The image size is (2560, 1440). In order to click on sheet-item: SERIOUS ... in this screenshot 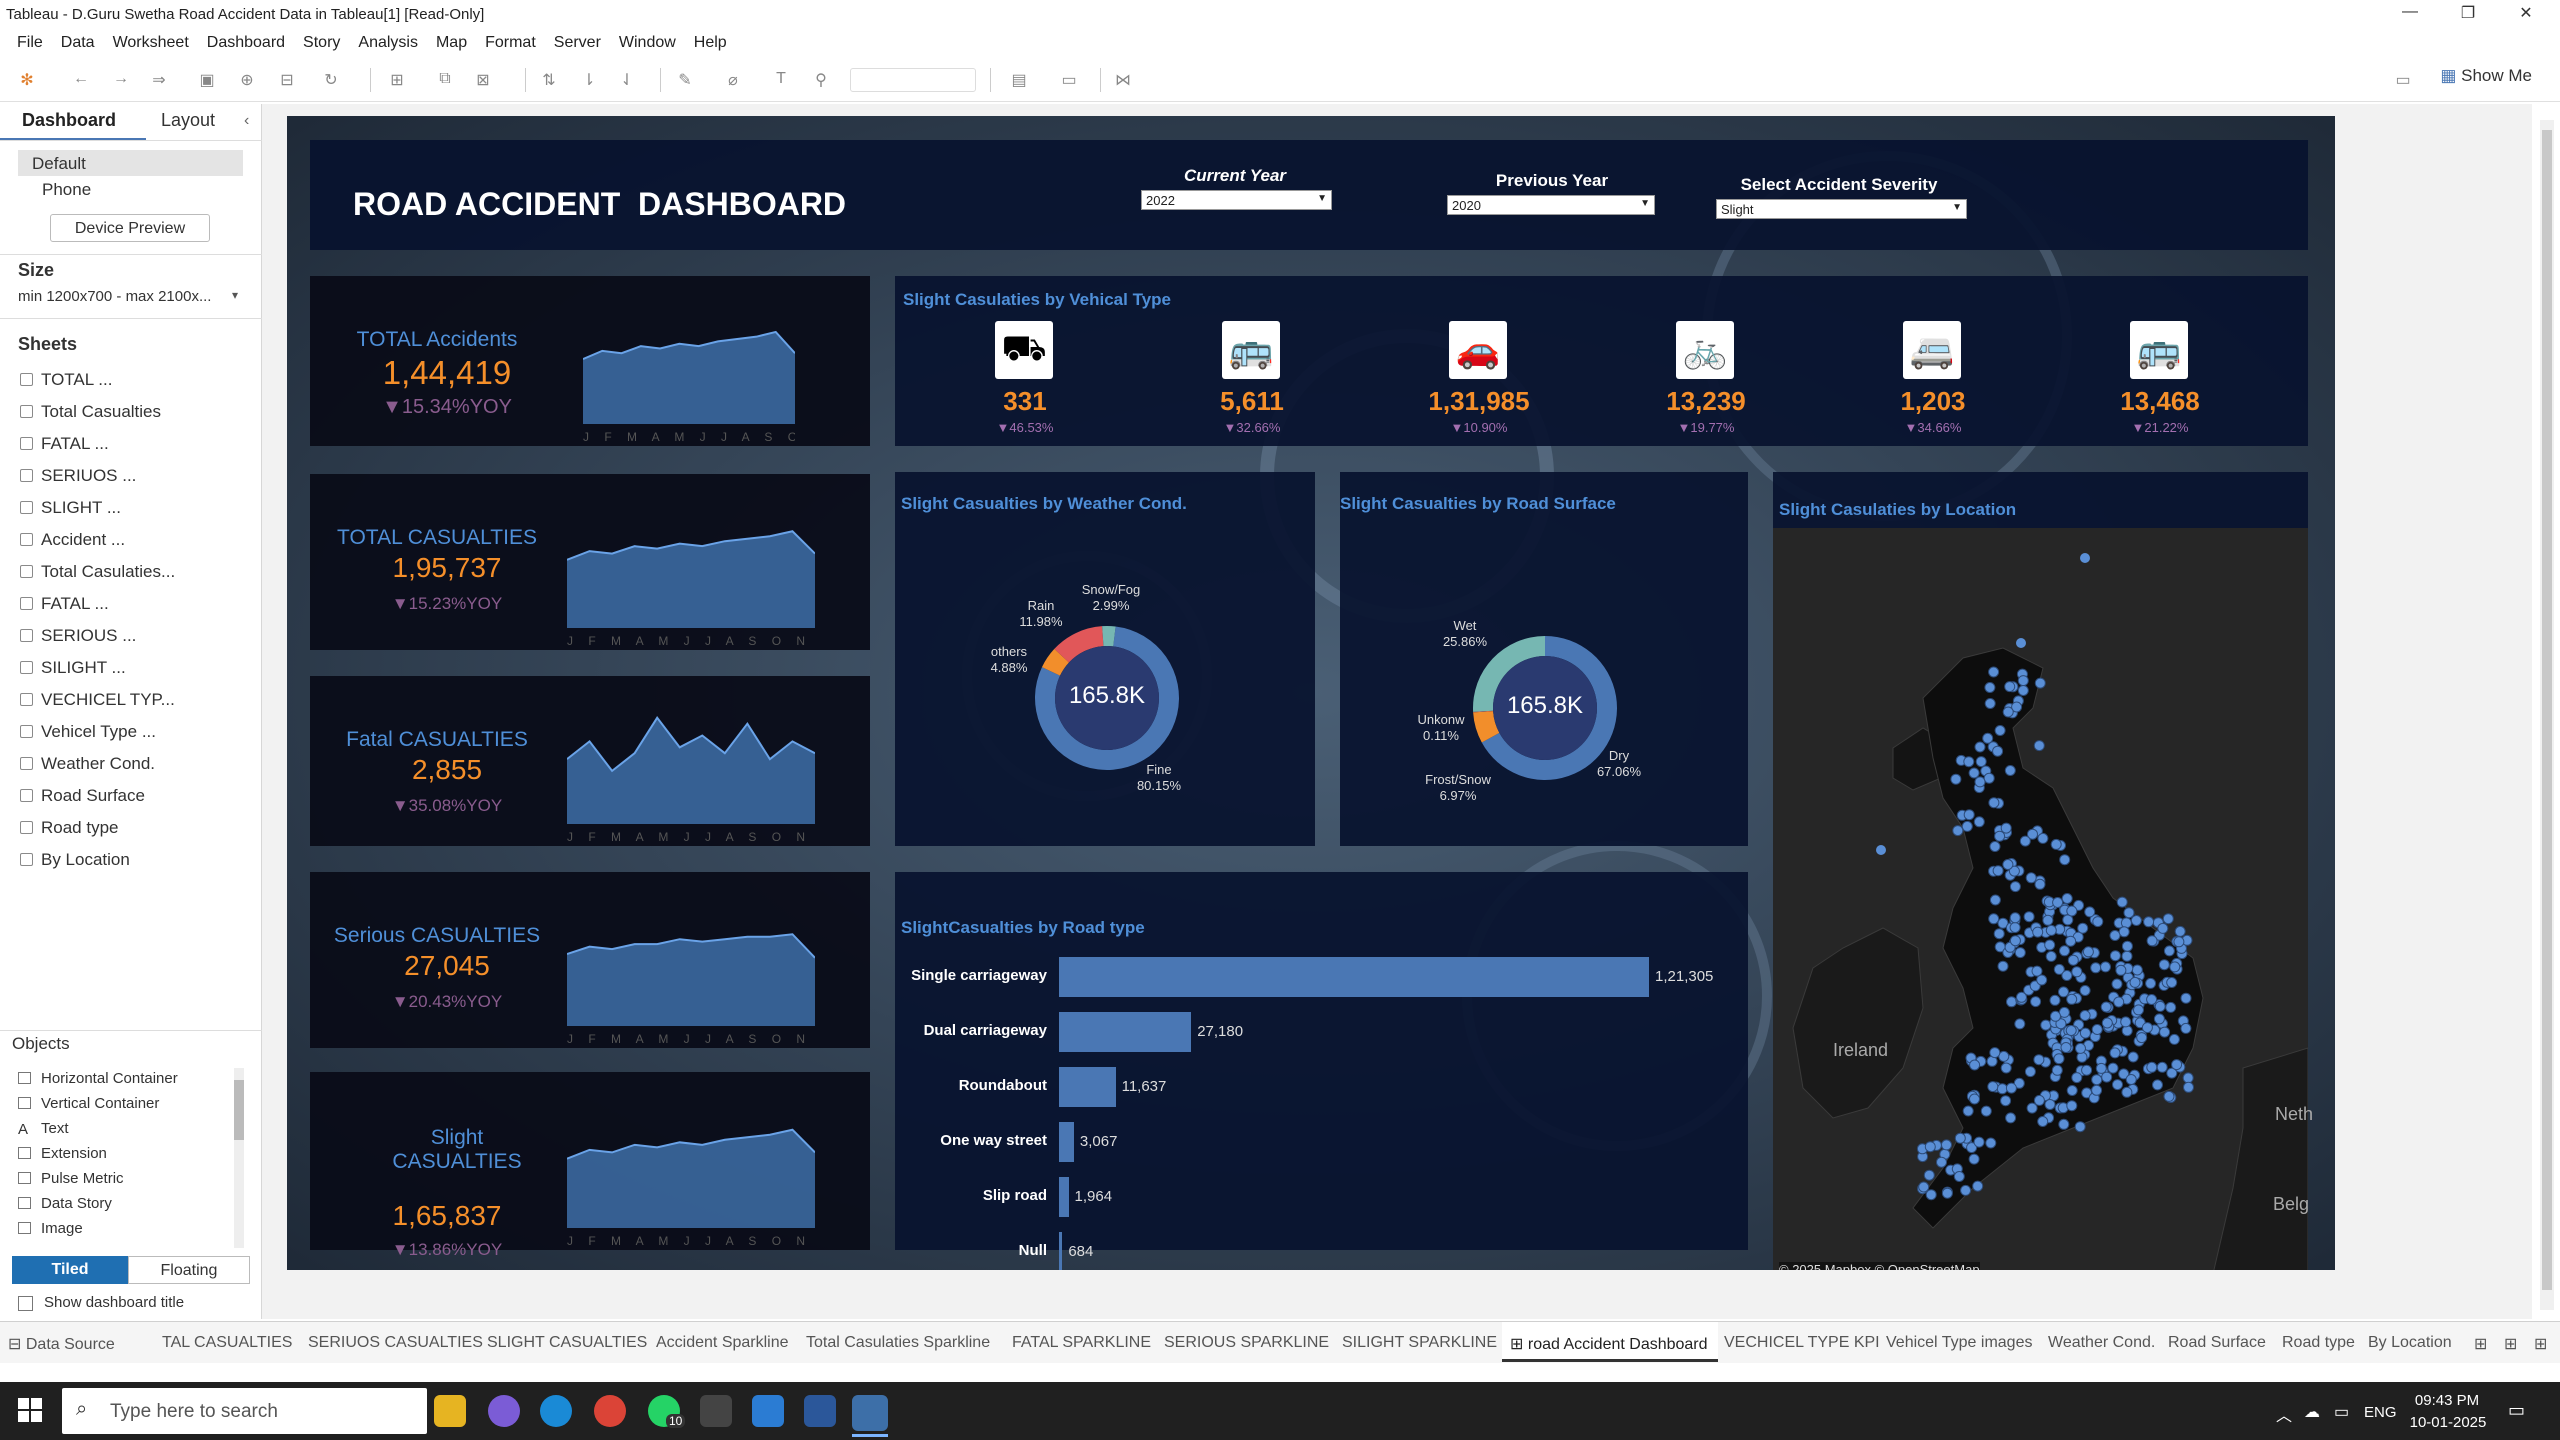, I will do `click(78, 636)`.